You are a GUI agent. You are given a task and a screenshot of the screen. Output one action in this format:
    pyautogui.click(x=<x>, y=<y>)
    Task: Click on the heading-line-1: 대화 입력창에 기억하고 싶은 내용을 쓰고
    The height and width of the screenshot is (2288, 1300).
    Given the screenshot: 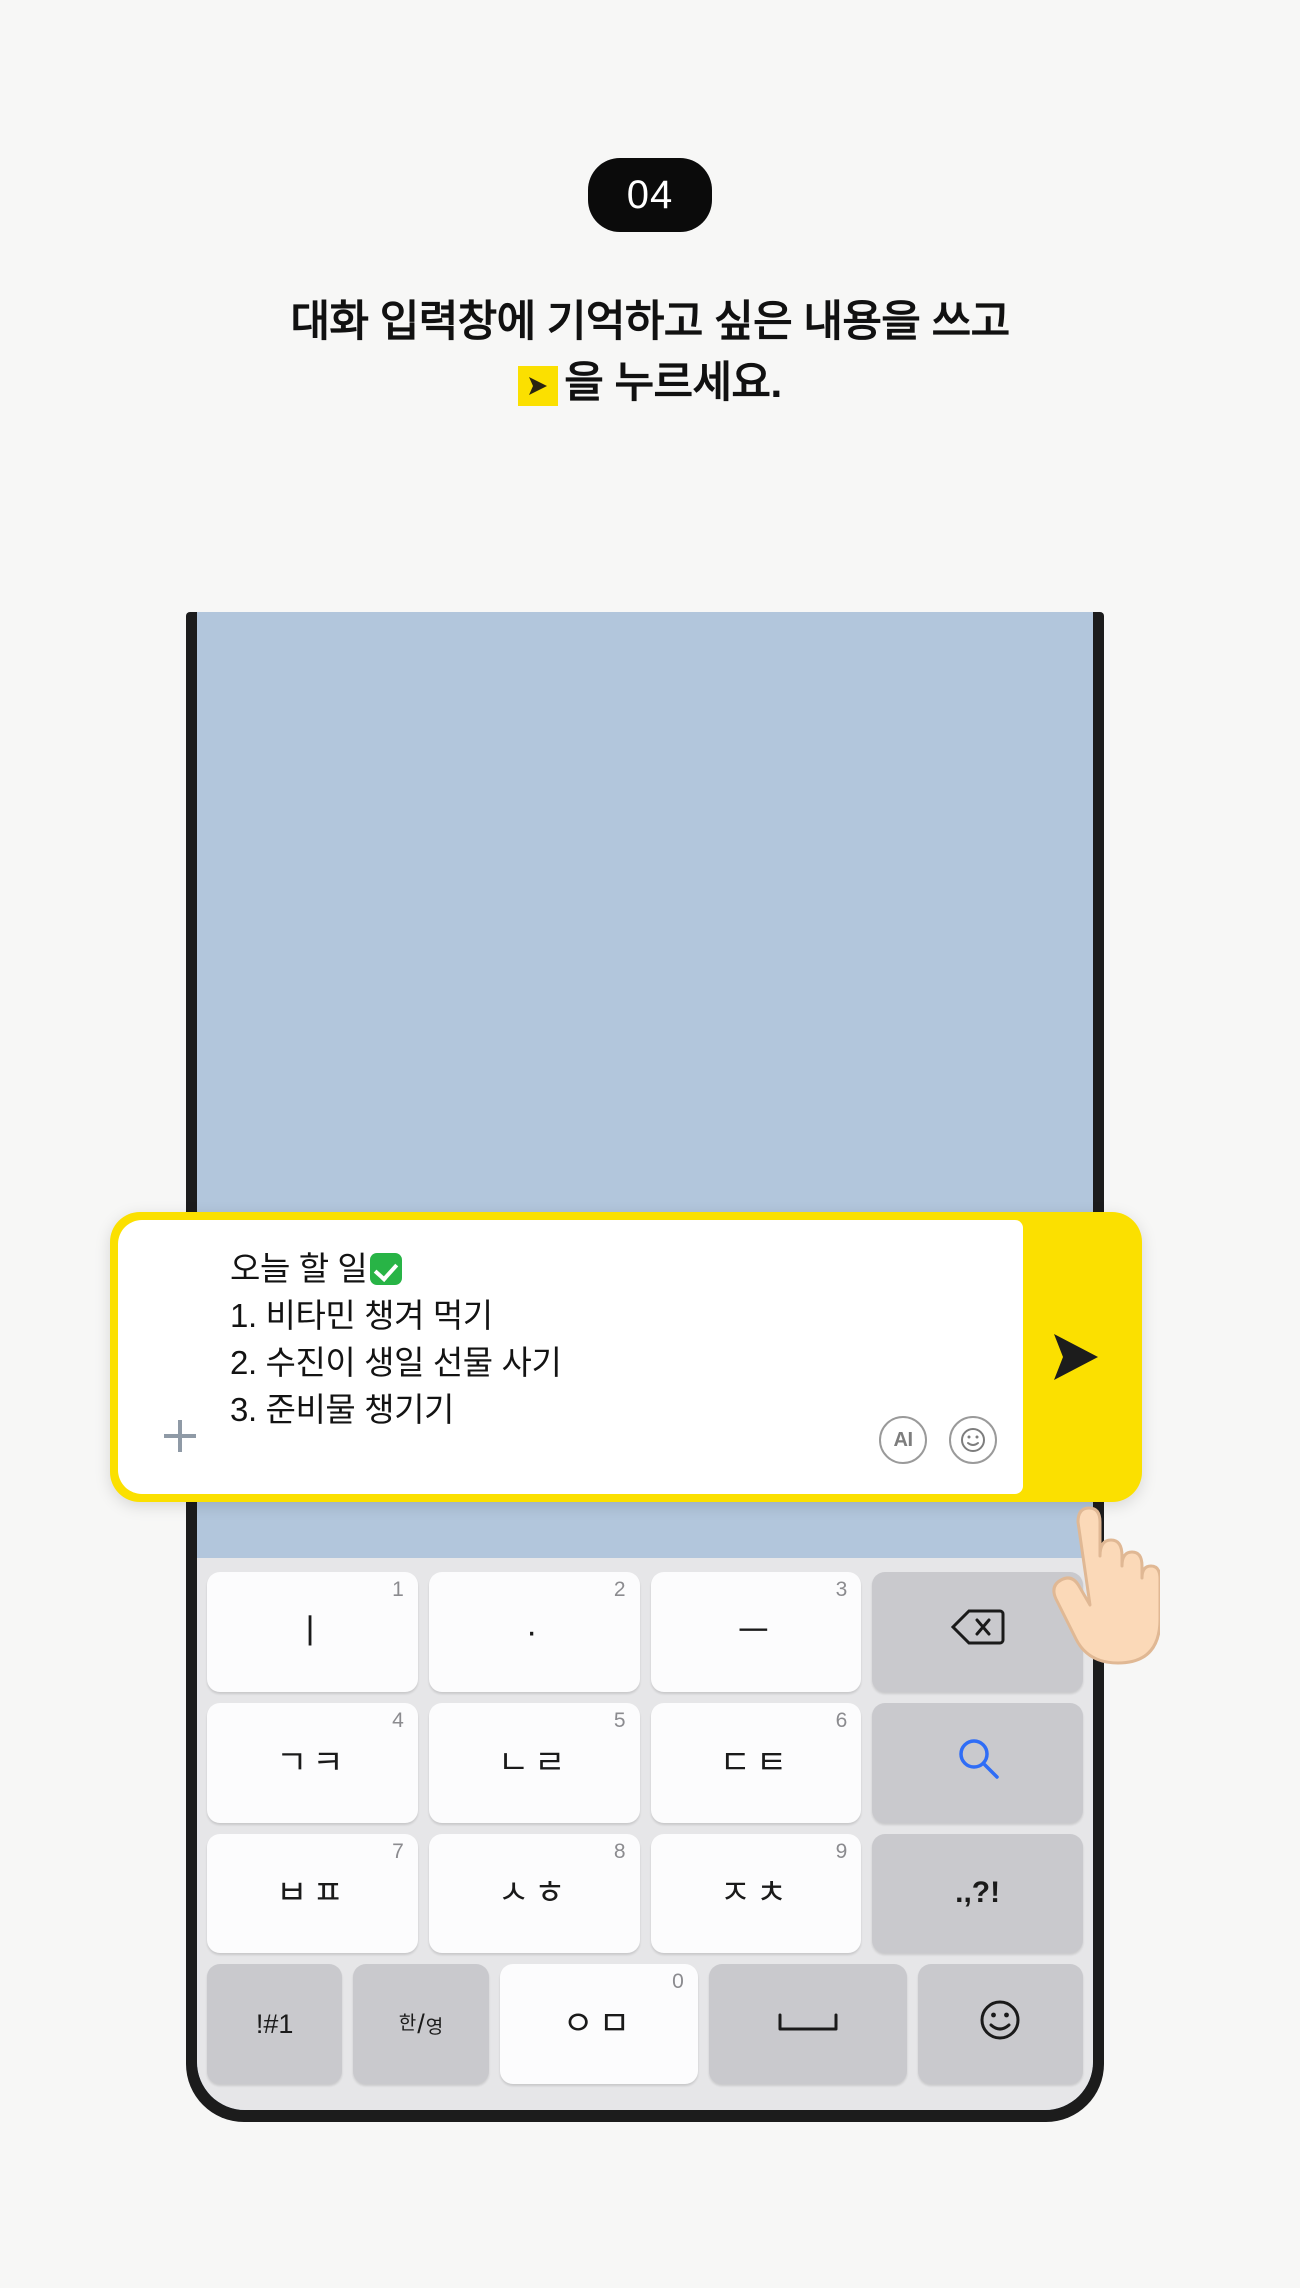 What is the action you would take?
    pyautogui.click(x=650, y=322)
    